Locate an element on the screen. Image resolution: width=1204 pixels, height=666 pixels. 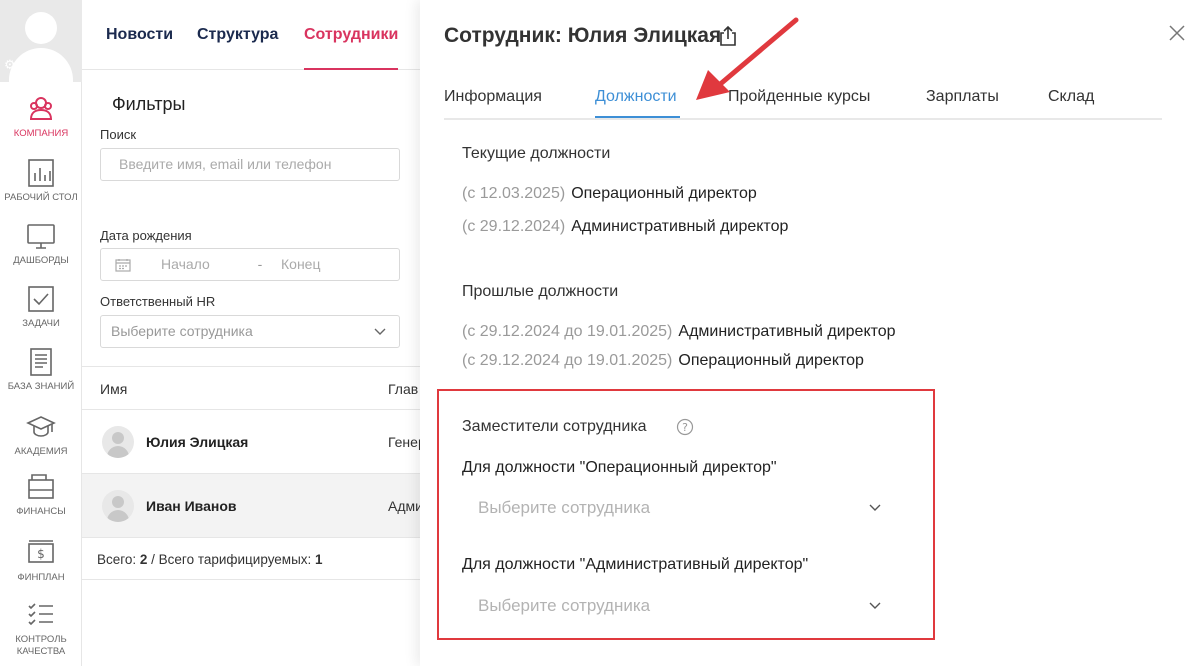
col-name: Имя is located at coordinates (113, 389).